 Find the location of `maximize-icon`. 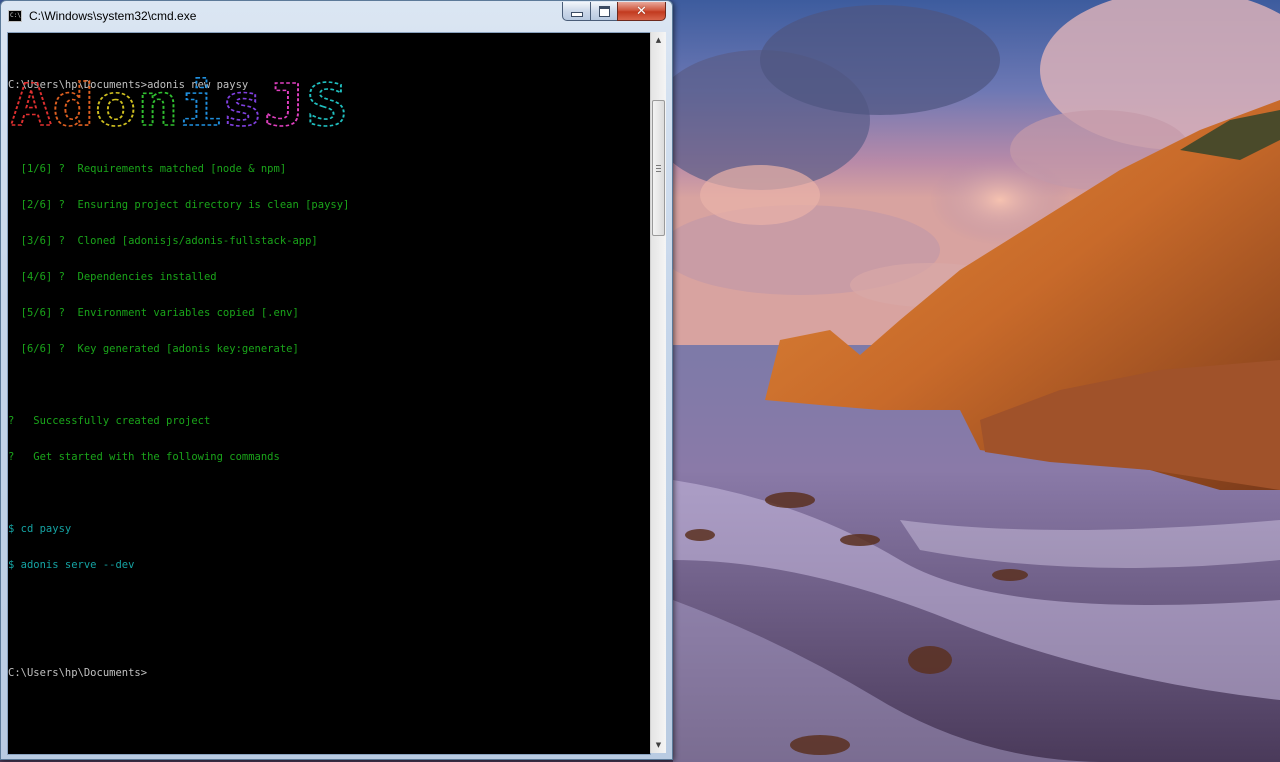

maximize-icon is located at coordinates (604, 11).